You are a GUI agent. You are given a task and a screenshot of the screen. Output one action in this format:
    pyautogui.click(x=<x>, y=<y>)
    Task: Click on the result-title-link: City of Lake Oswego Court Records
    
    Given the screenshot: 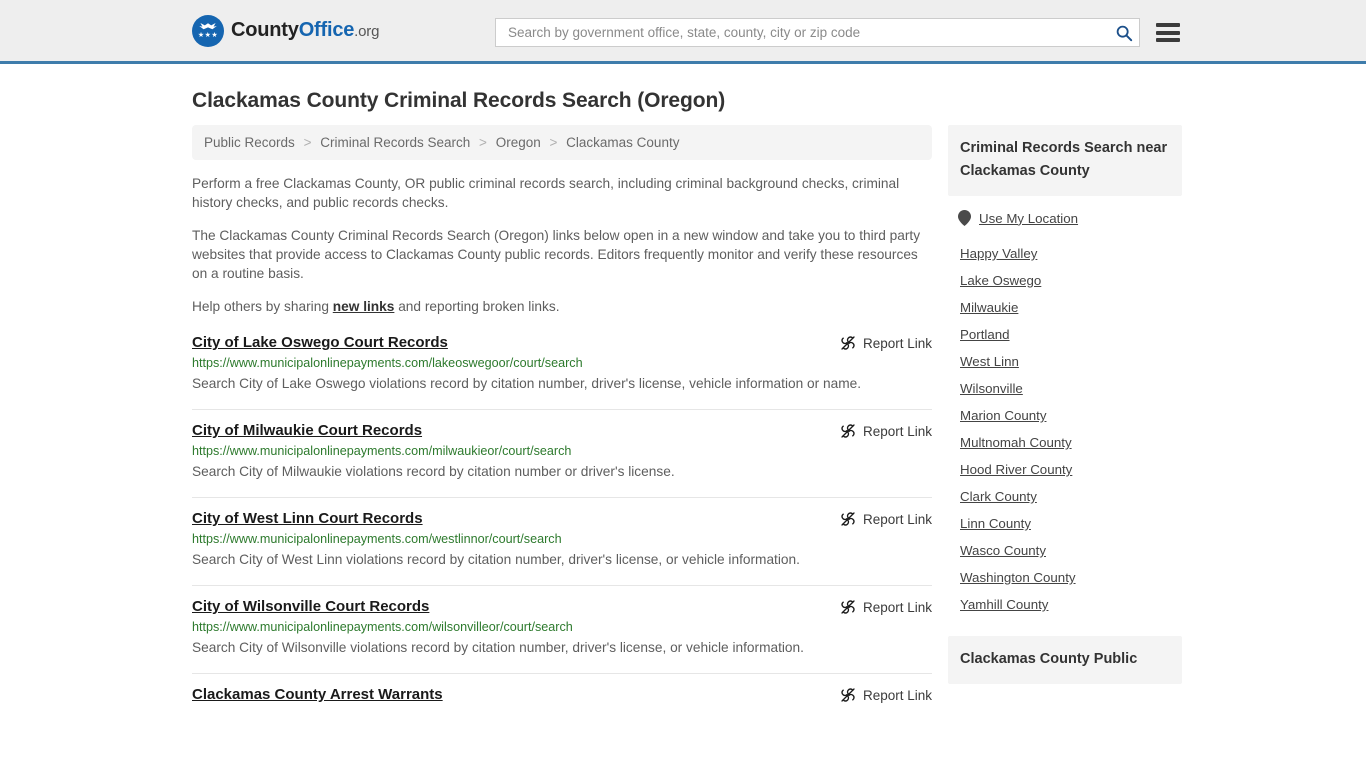 What is the action you would take?
    pyautogui.click(x=320, y=342)
    